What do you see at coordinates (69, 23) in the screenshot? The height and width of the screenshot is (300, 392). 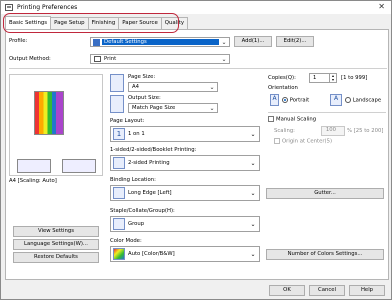 I see `tab-page-setup: Page Setup` at bounding box center [69, 23].